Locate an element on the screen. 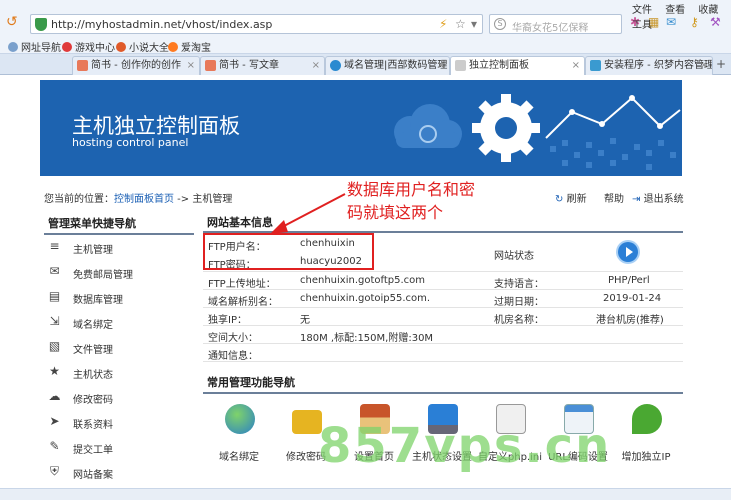 Image resolution: width=731 pixels, height=500 pixels. sidebar-item-icp: ⛨ 网站备案 is located at coordinates (117, 473).